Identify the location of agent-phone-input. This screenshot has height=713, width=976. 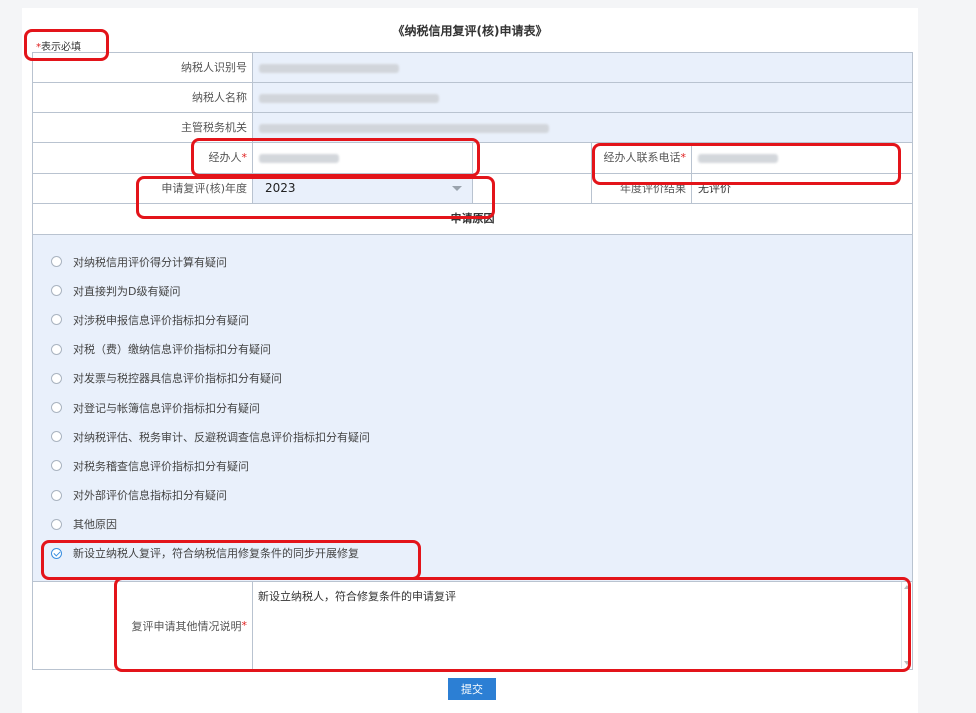
(802, 158).